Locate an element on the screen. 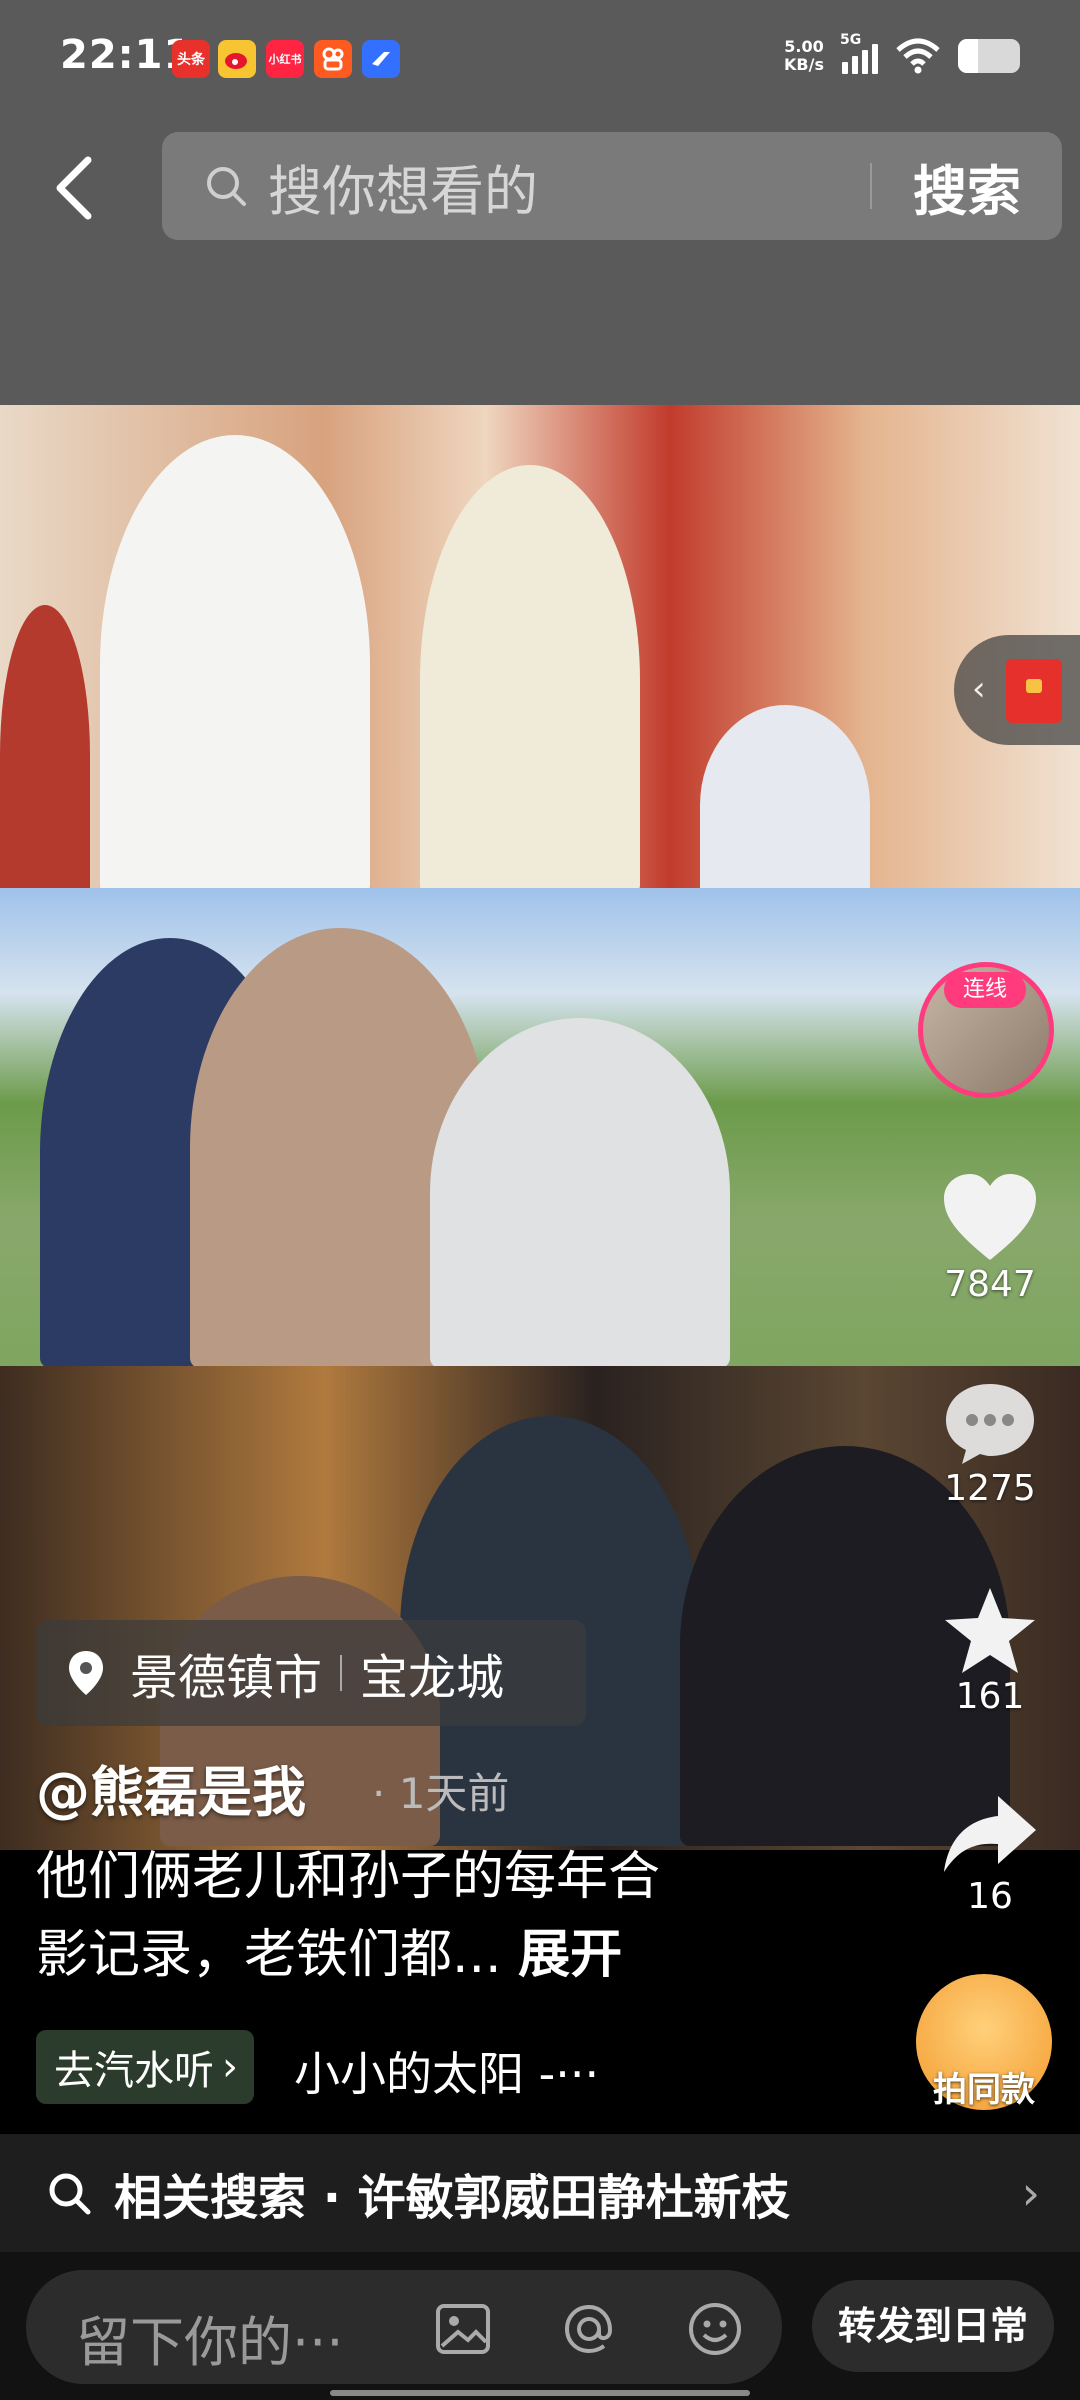 The width and height of the screenshot is (1080, 2400). share-to-daily-button: 转发到日常 is located at coordinates (933, 2326).